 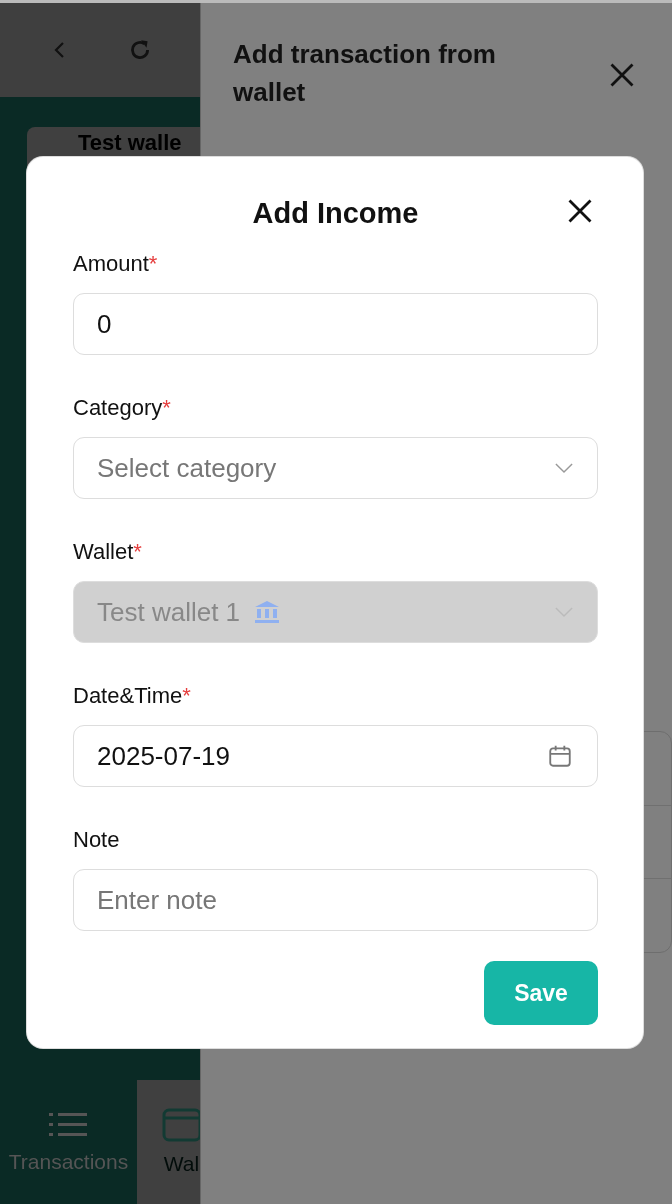 I want to click on wallet-name: Test walle, so click(x=130, y=142).